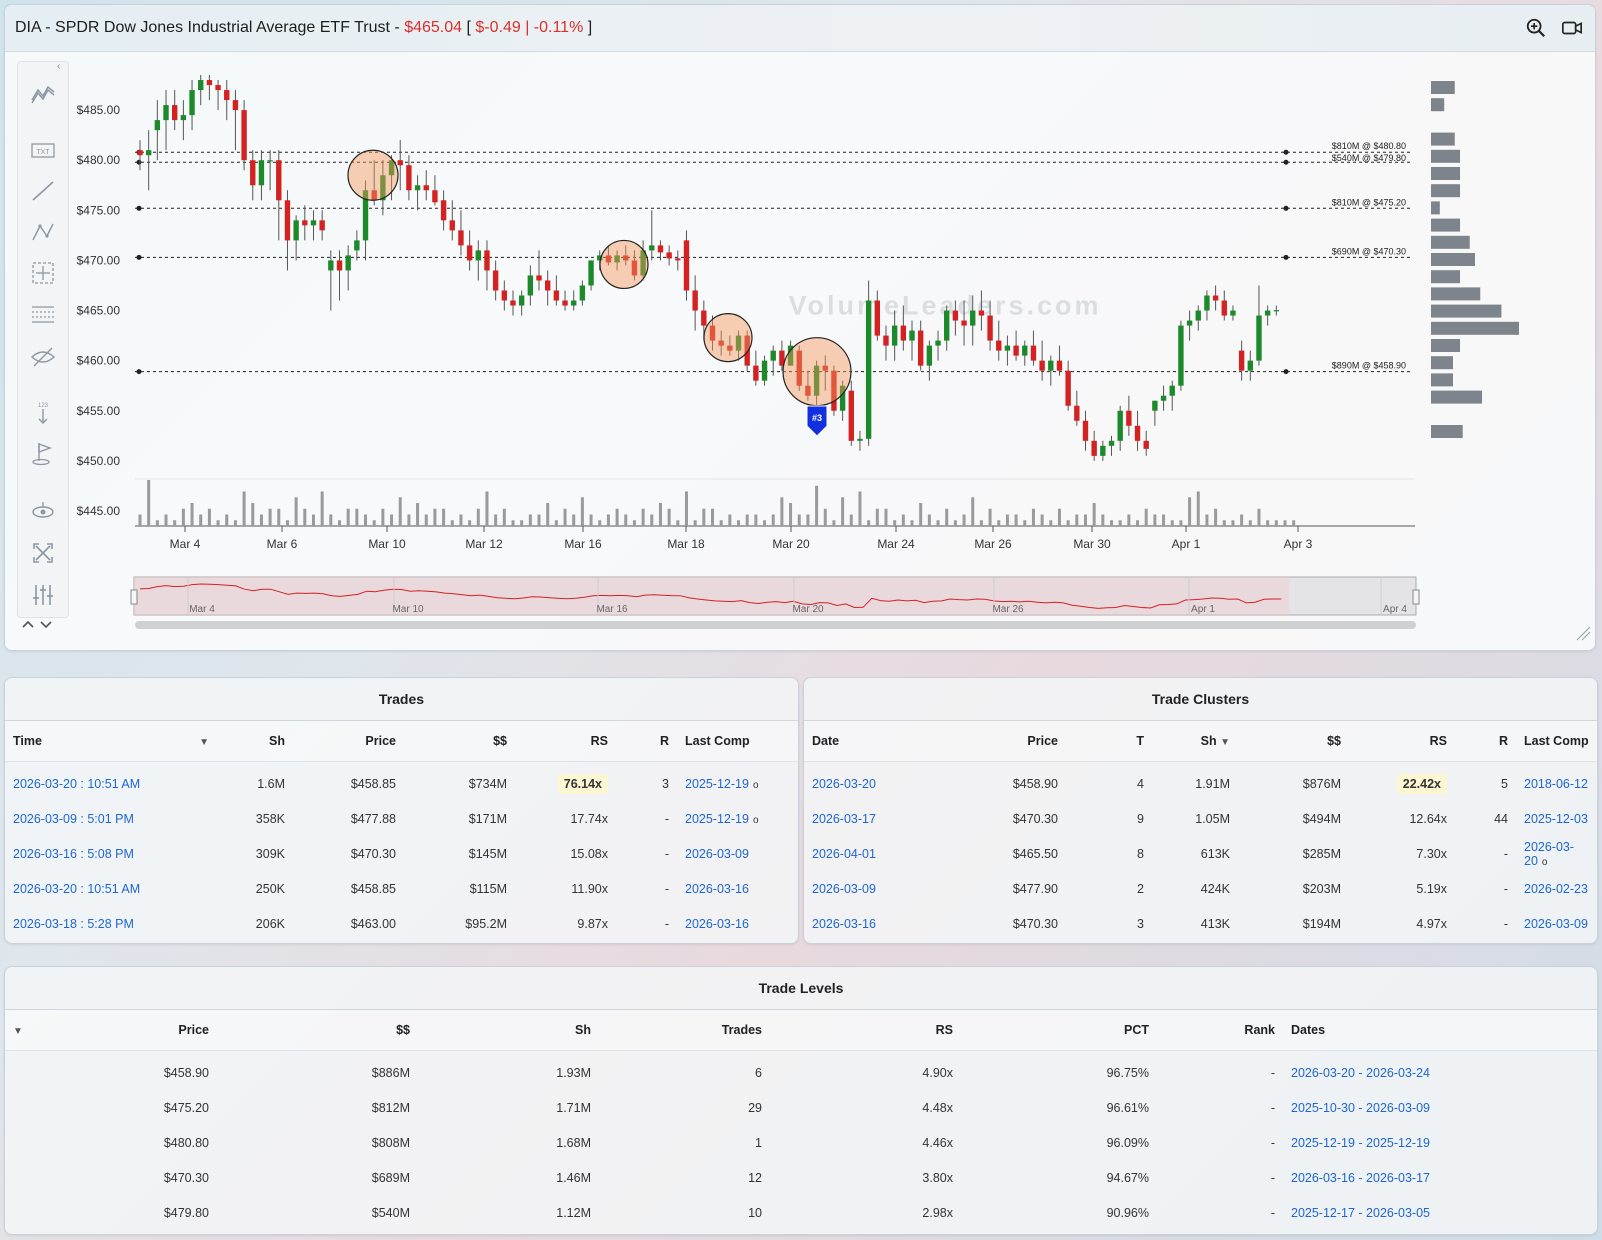 Image resolution: width=1602 pixels, height=1240 pixels. I want to click on spacer-cell, so click(33, 1071).